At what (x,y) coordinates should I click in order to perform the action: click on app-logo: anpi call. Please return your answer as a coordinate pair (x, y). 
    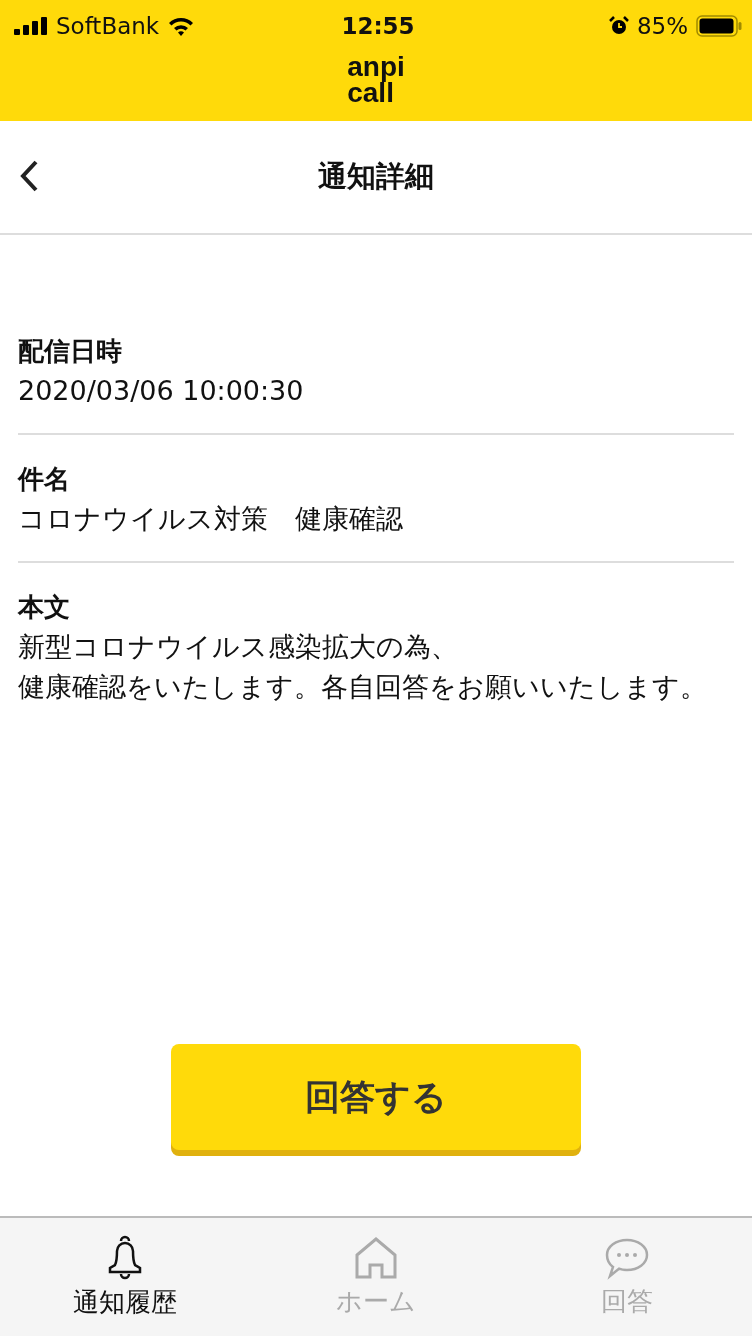
    Looking at the image, I should click on (376, 80).